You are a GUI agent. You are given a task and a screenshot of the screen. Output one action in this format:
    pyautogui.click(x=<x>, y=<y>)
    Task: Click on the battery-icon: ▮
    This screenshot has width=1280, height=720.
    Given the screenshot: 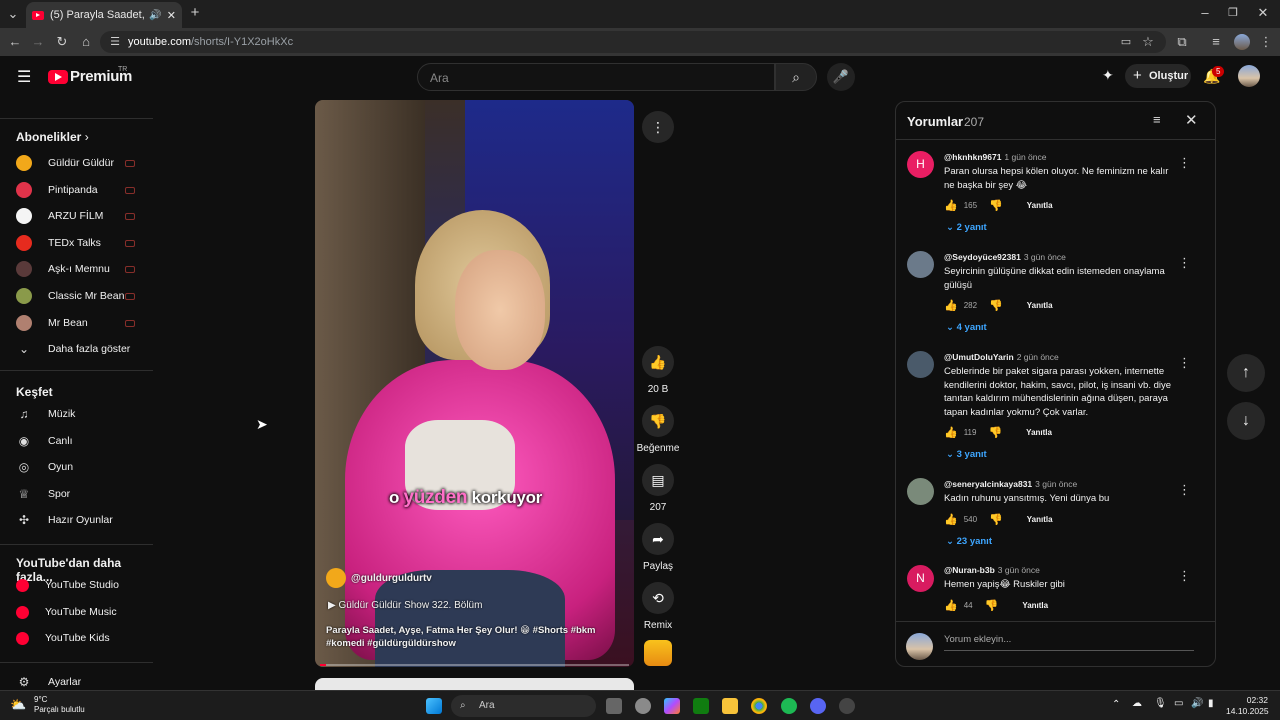 What is the action you would take?
    pyautogui.click(x=1211, y=703)
    